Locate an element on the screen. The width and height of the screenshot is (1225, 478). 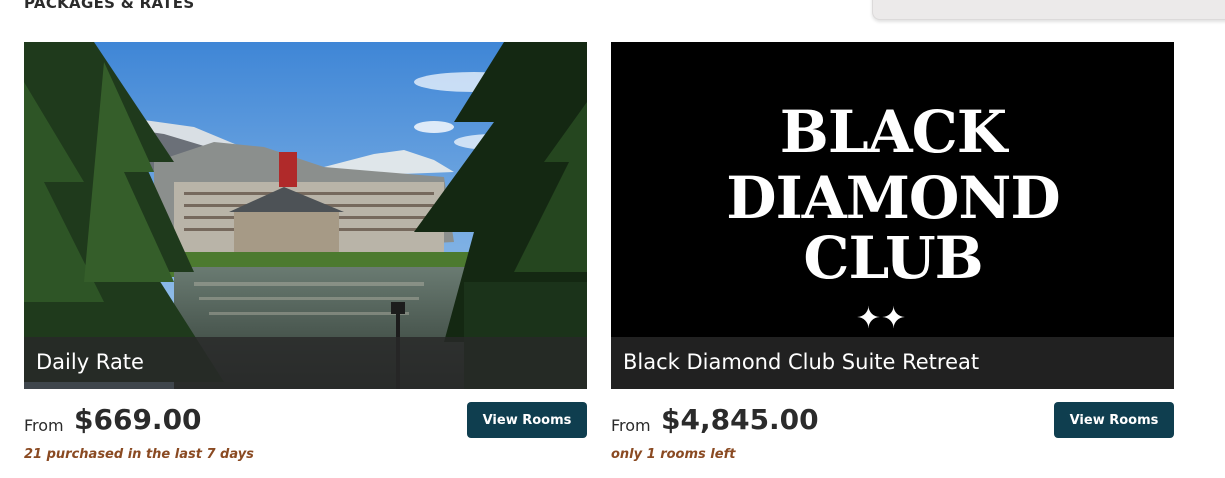
package-price: $4,845.00 is located at coordinates (740, 419).